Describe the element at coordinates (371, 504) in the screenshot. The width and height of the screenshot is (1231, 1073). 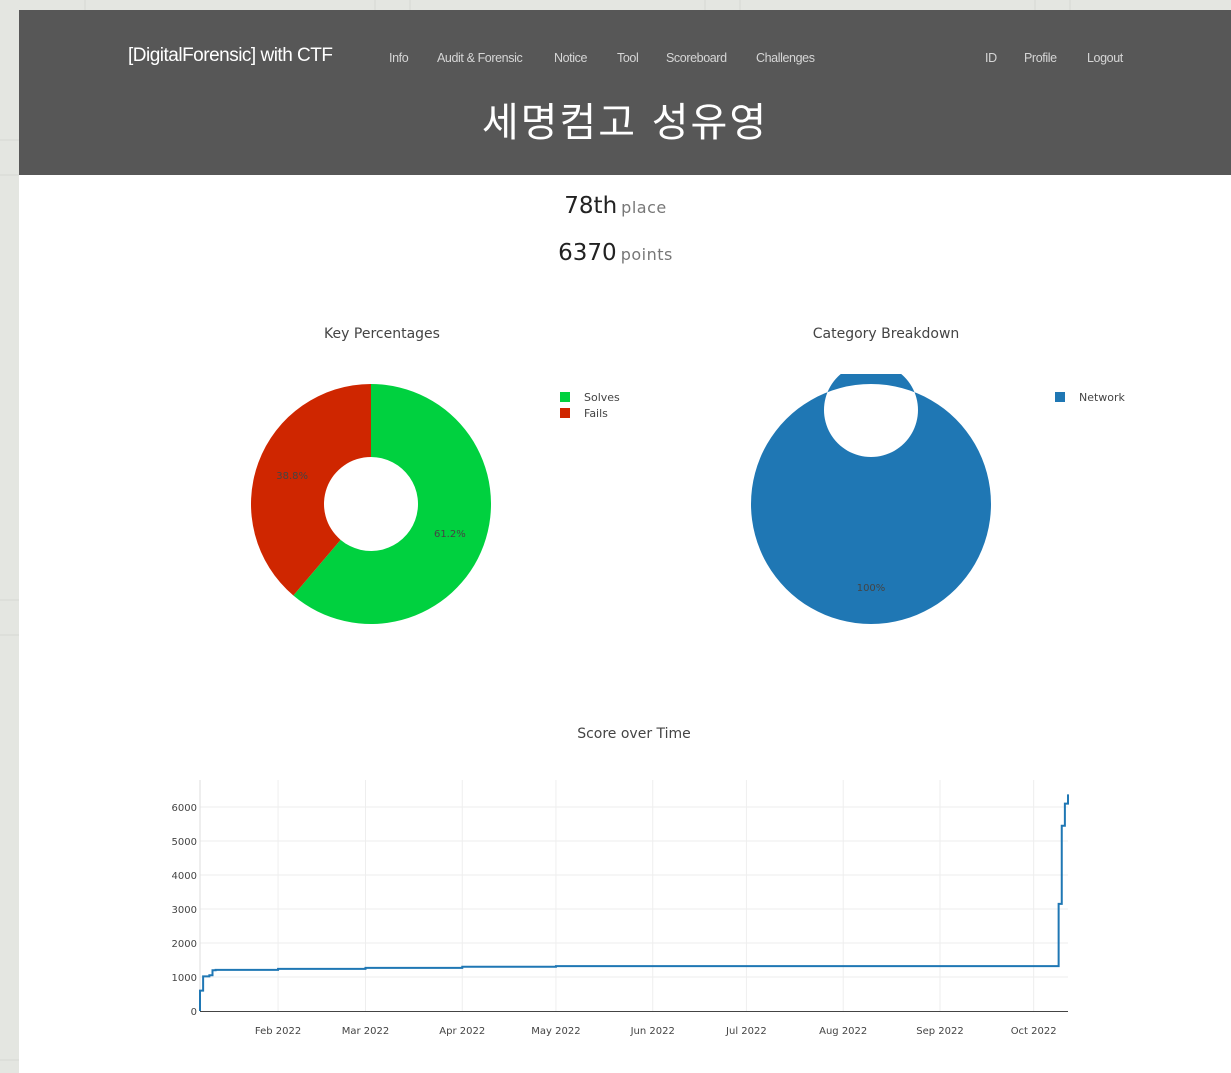
I see `key-percentages-chart: 61.2% 38.8%` at that location.